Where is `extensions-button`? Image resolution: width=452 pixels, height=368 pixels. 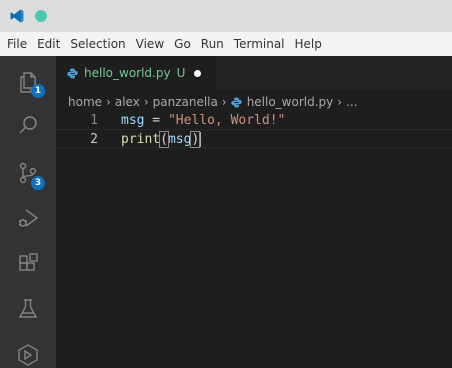
extensions-button is located at coordinates (28, 264).